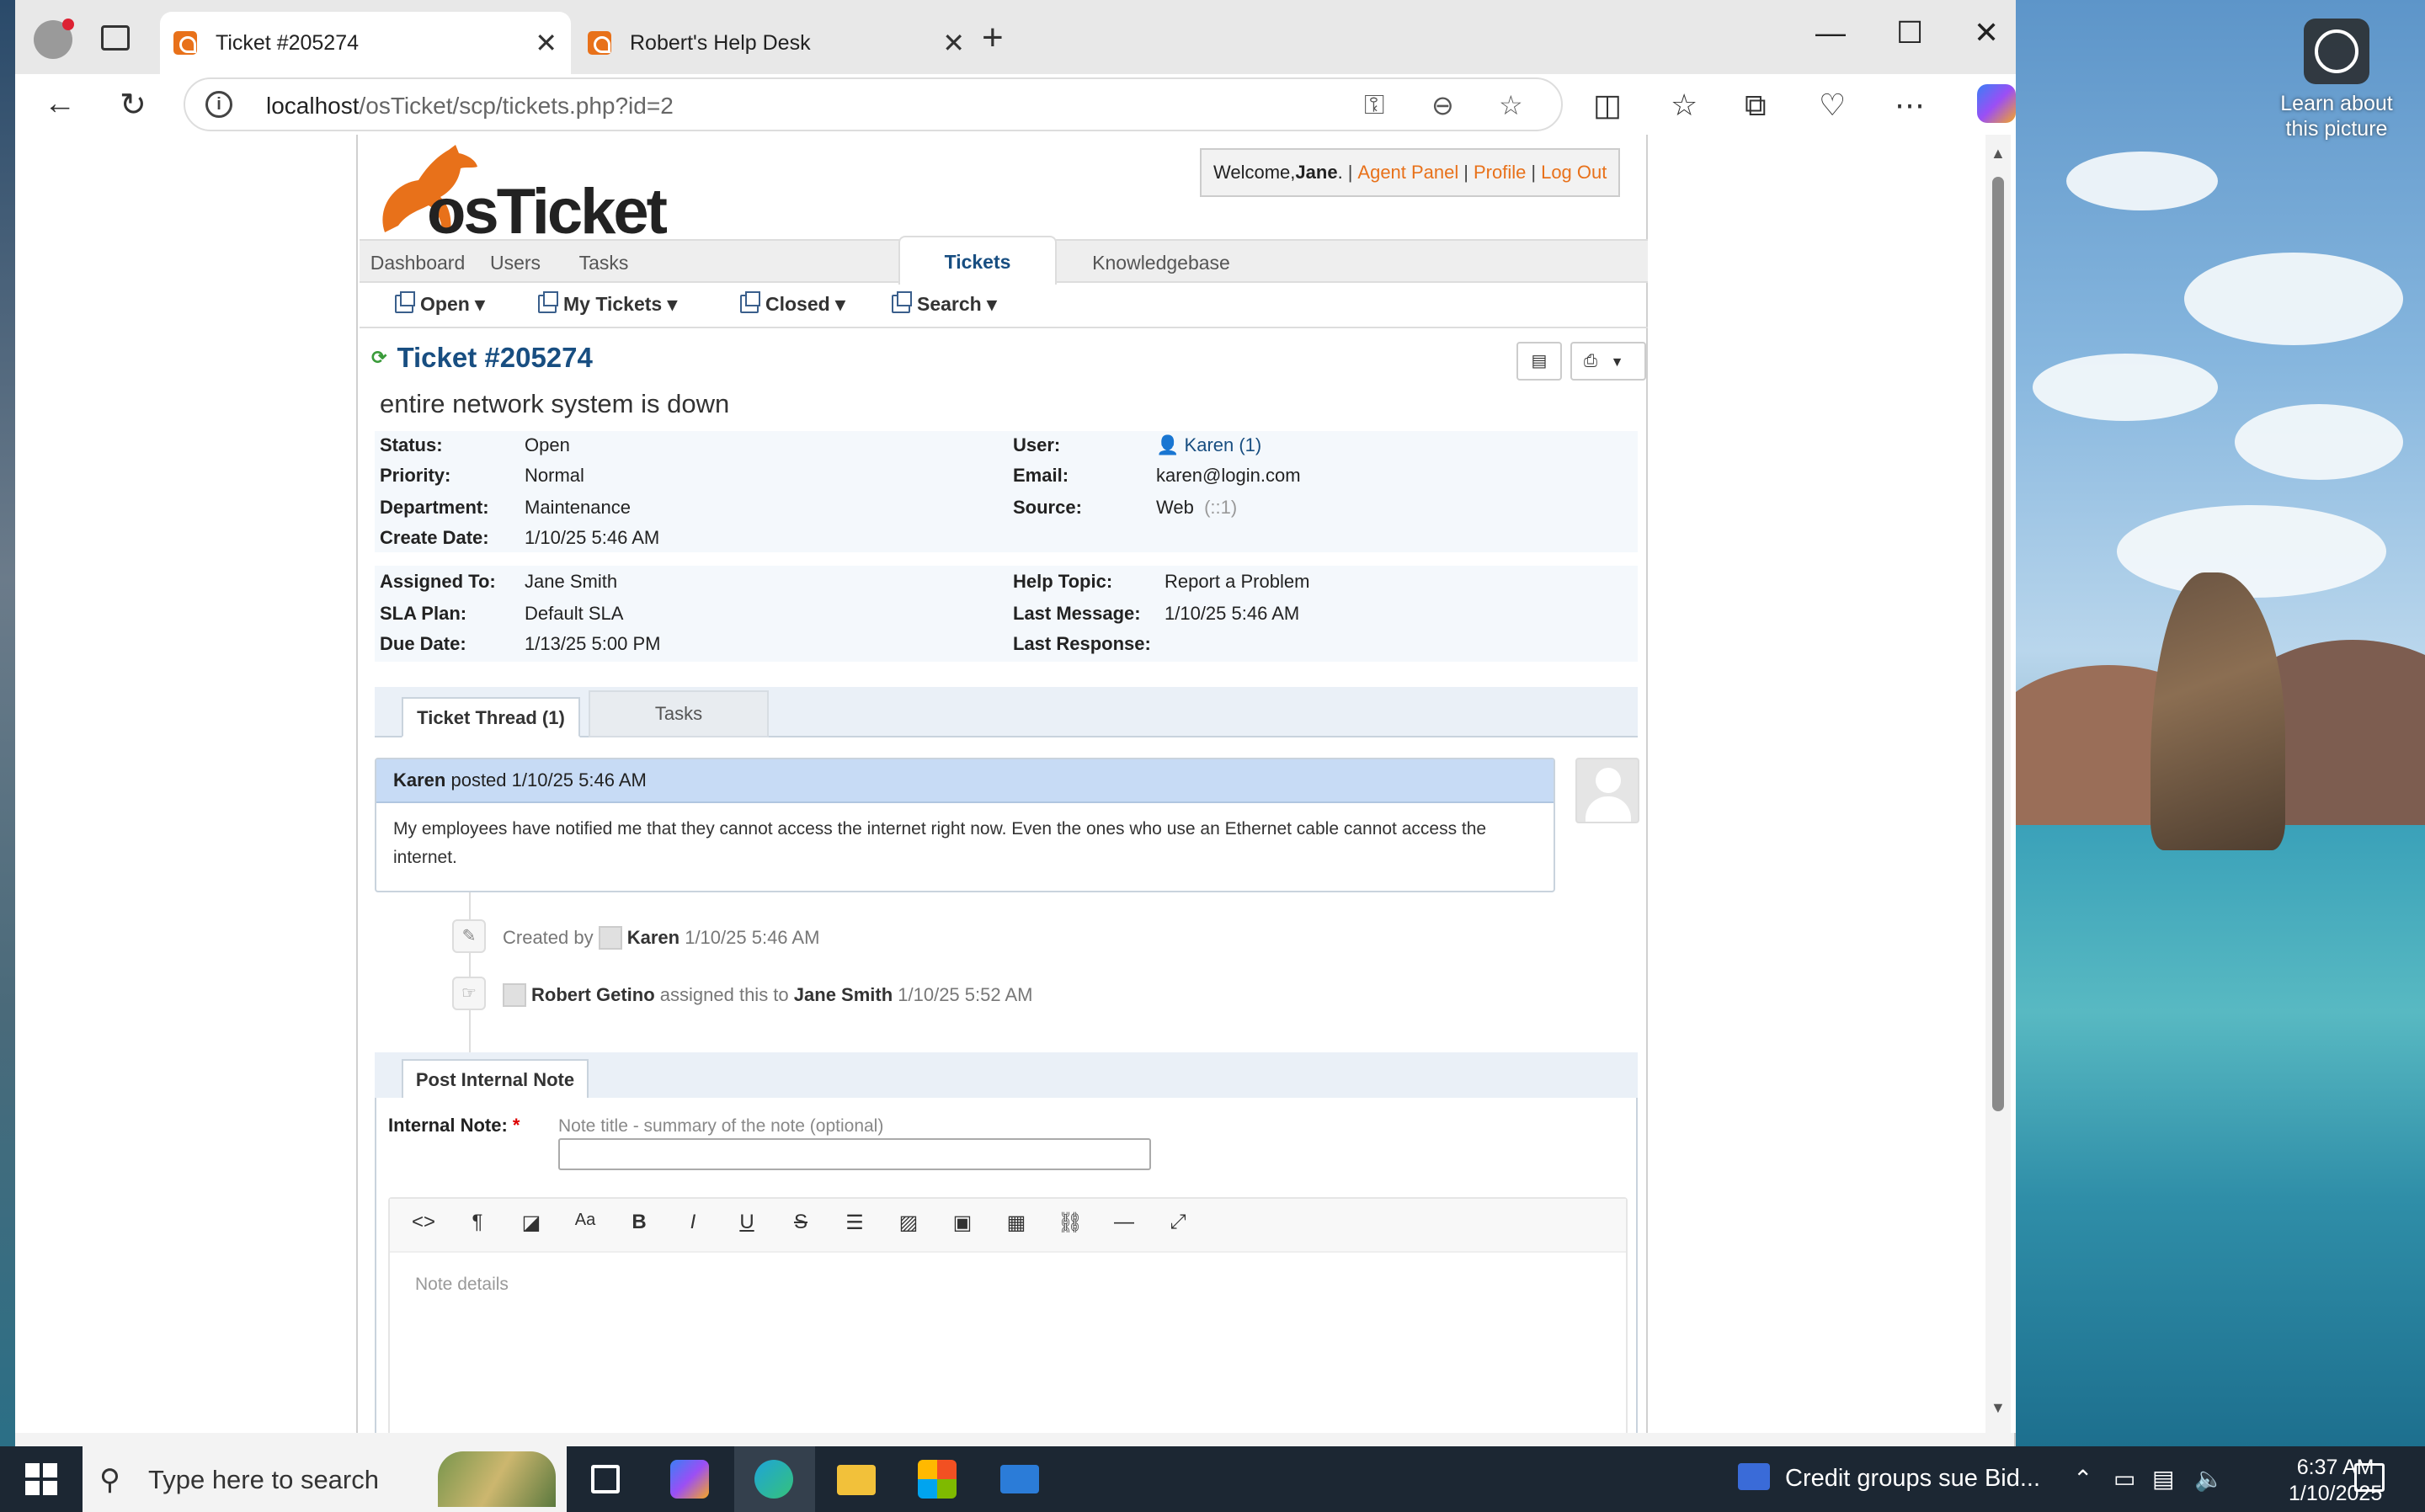  What do you see at coordinates (604, 262) in the screenshot?
I see `nav-tasks: Tasks` at bounding box center [604, 262].